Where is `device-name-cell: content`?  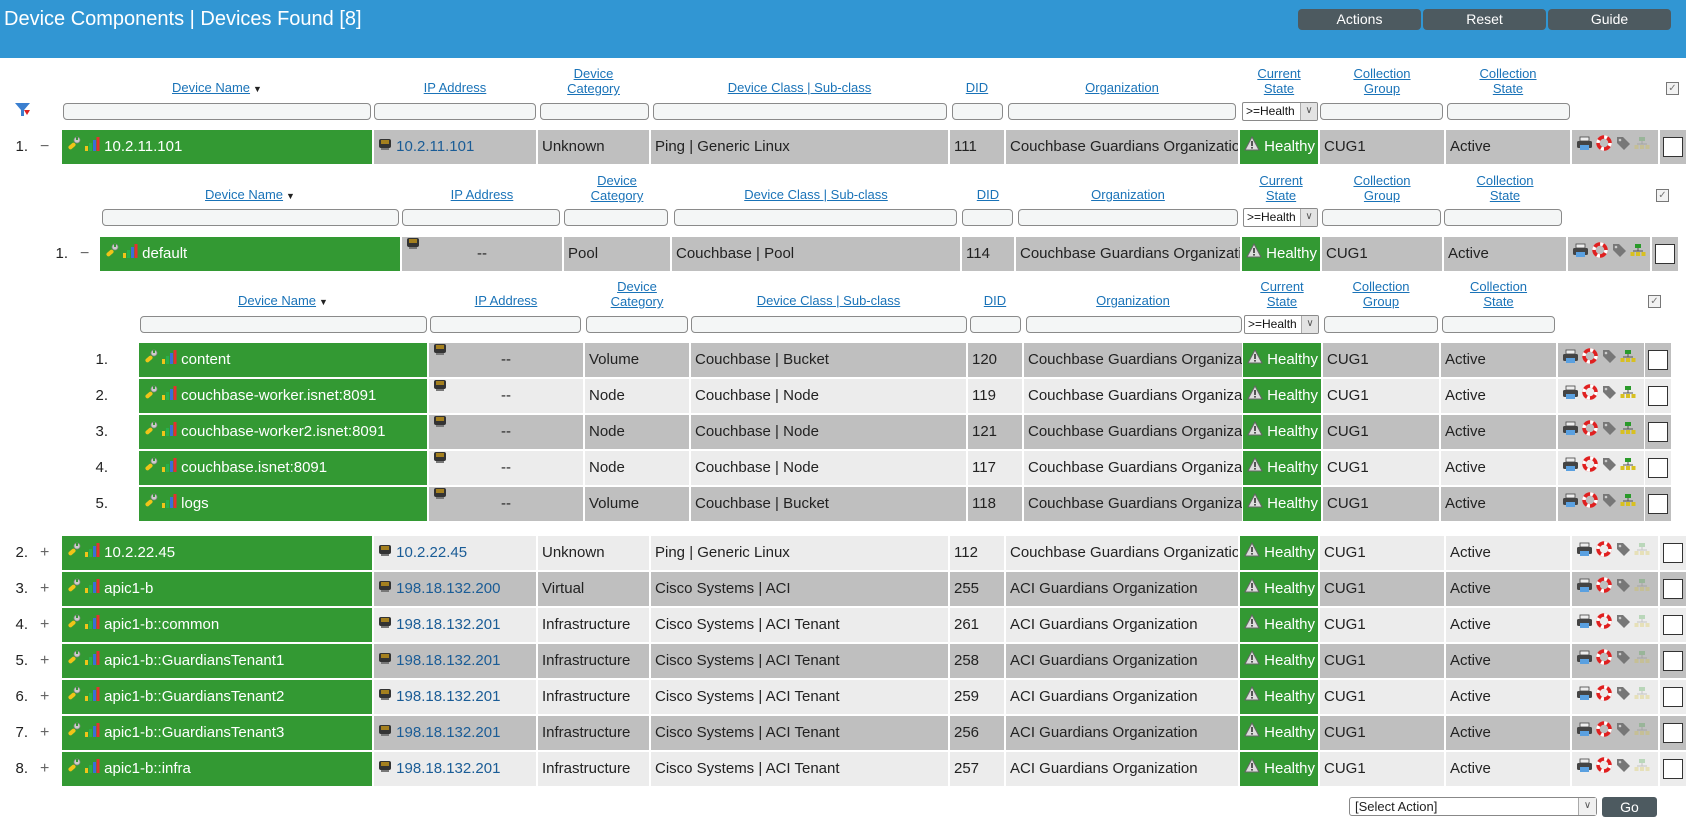
device-name-cell: content is located at coordinates (283, 360).